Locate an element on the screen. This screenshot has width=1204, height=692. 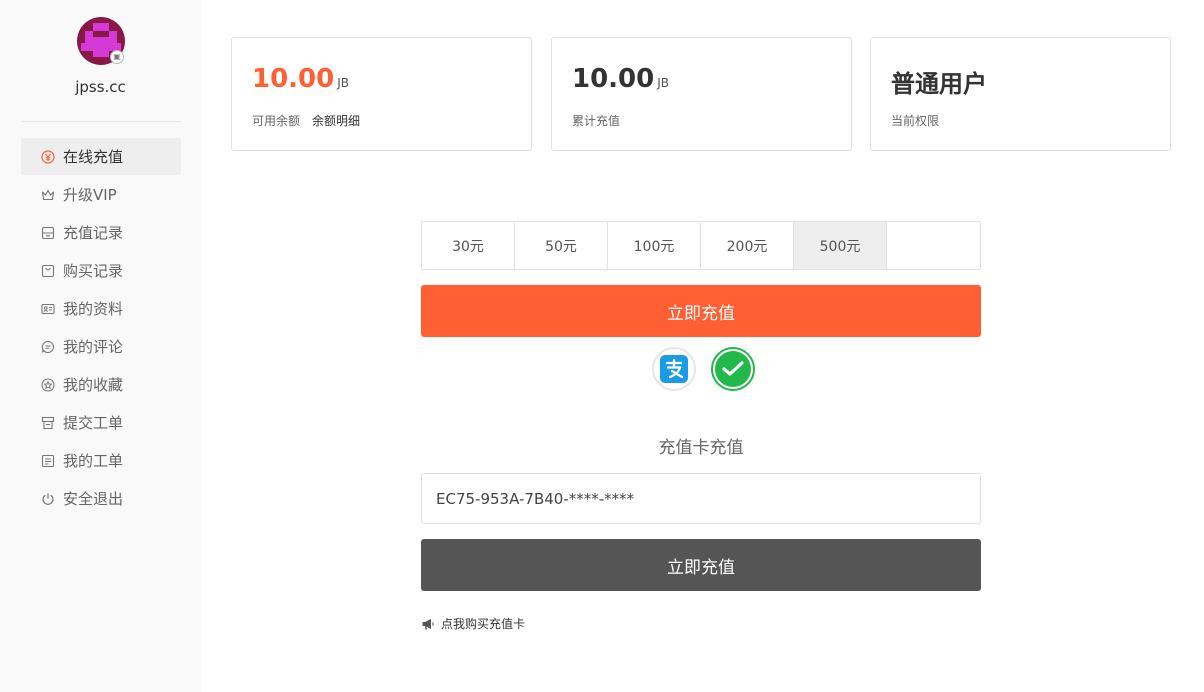
balance-value: 10.00 JB is located at coordinates (301, 79).